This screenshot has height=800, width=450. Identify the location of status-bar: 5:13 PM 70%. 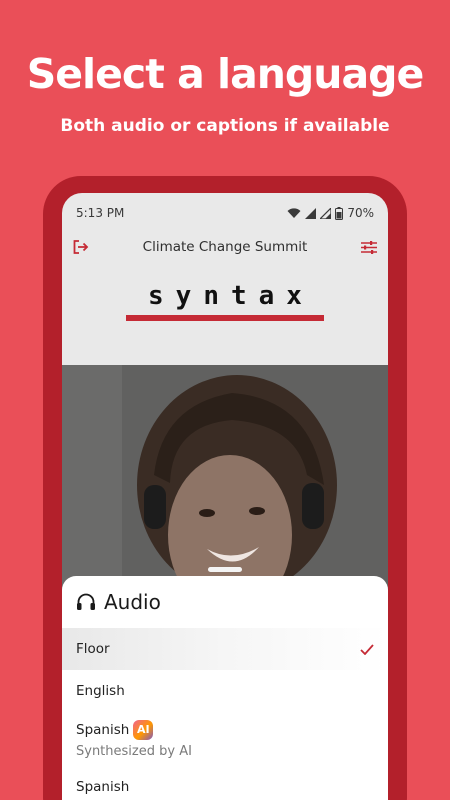
(225, 213).